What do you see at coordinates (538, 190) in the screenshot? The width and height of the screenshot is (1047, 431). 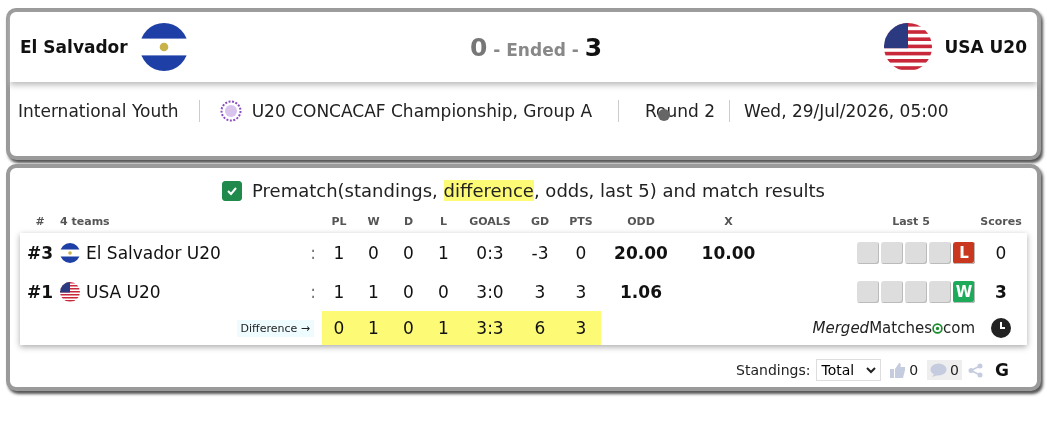 I see `prematch-label: Prematch(standings, difference, odds, last 5) and match results` at bounding box center [538, 190].